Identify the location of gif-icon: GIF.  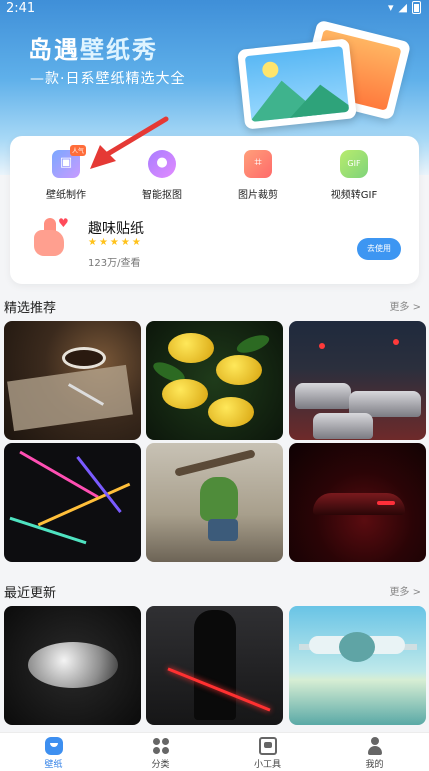
(354, 164).